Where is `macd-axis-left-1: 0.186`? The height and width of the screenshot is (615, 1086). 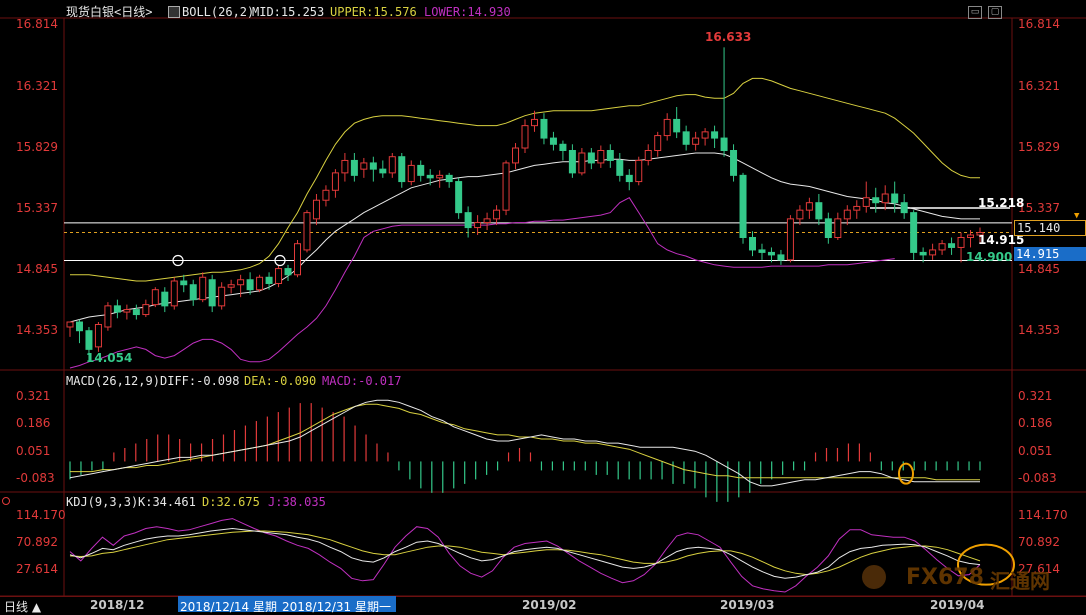 macd-axis-left-1: 0.186 is located at coordinates (33, 423).